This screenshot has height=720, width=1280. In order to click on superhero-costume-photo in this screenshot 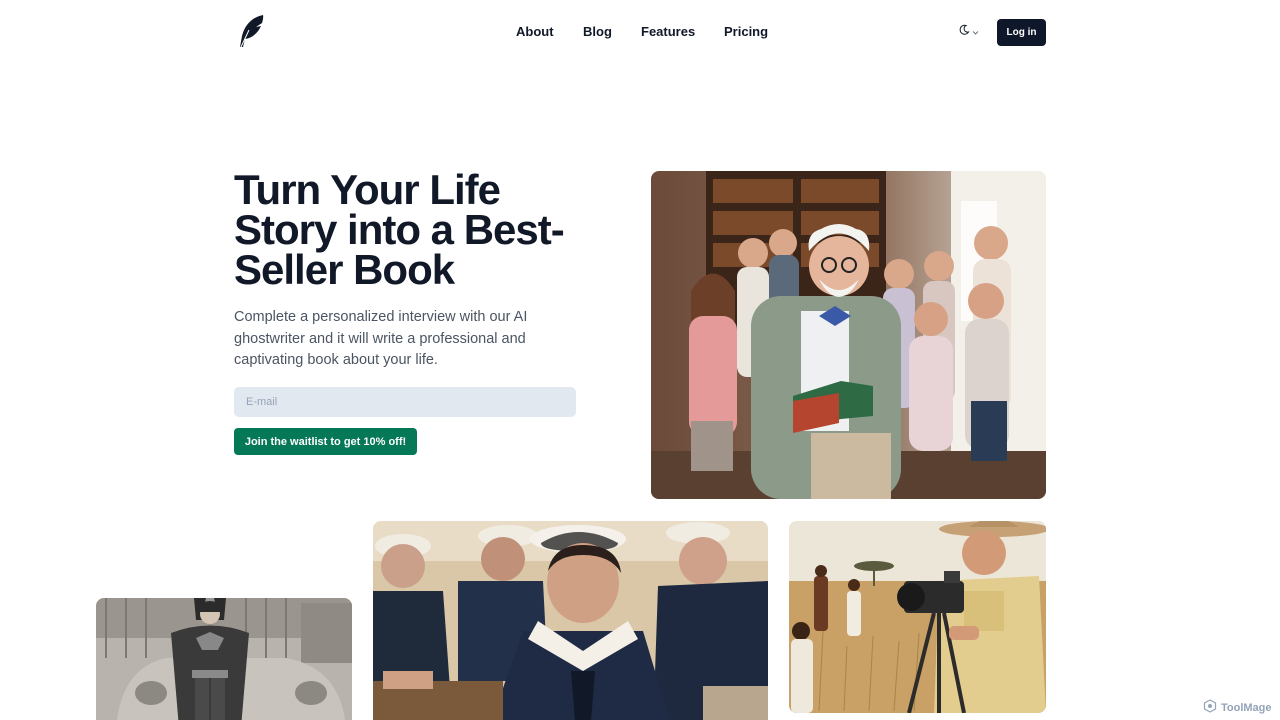, I will do `click(224, 659)`.